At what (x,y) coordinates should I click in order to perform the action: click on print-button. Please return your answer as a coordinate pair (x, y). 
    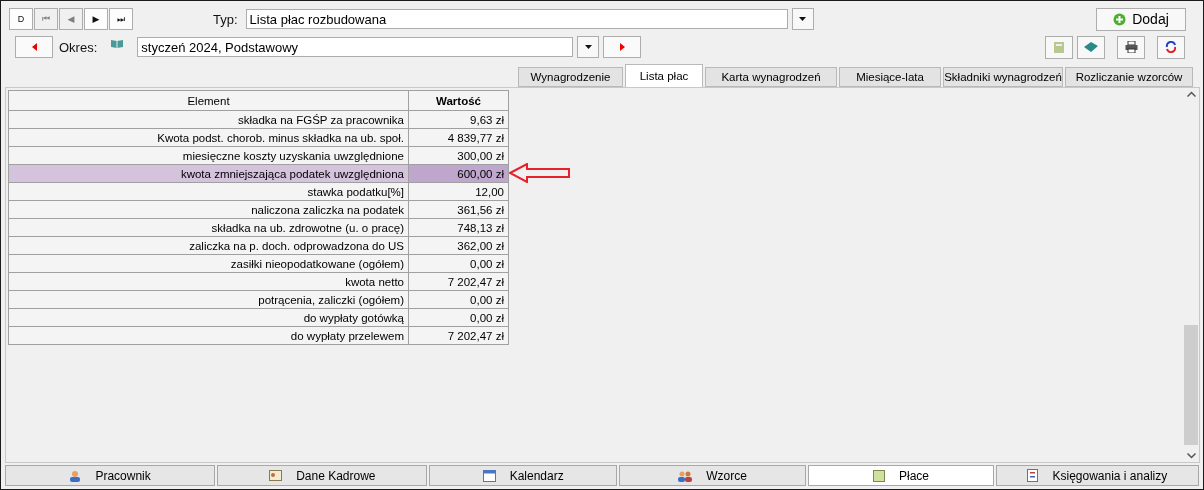
    Looking at the image, I should click on (1131, 47).